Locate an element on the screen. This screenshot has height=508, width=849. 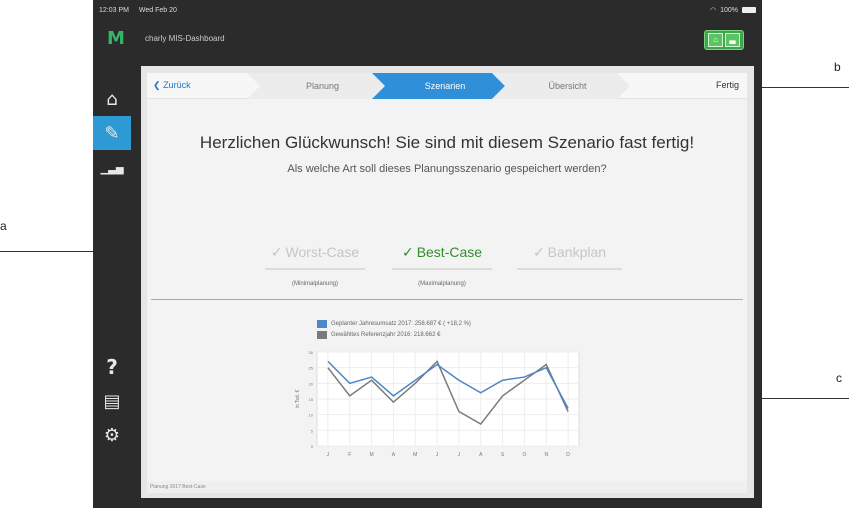
y-tick-label: 25 is located at coordinates (311, 368).